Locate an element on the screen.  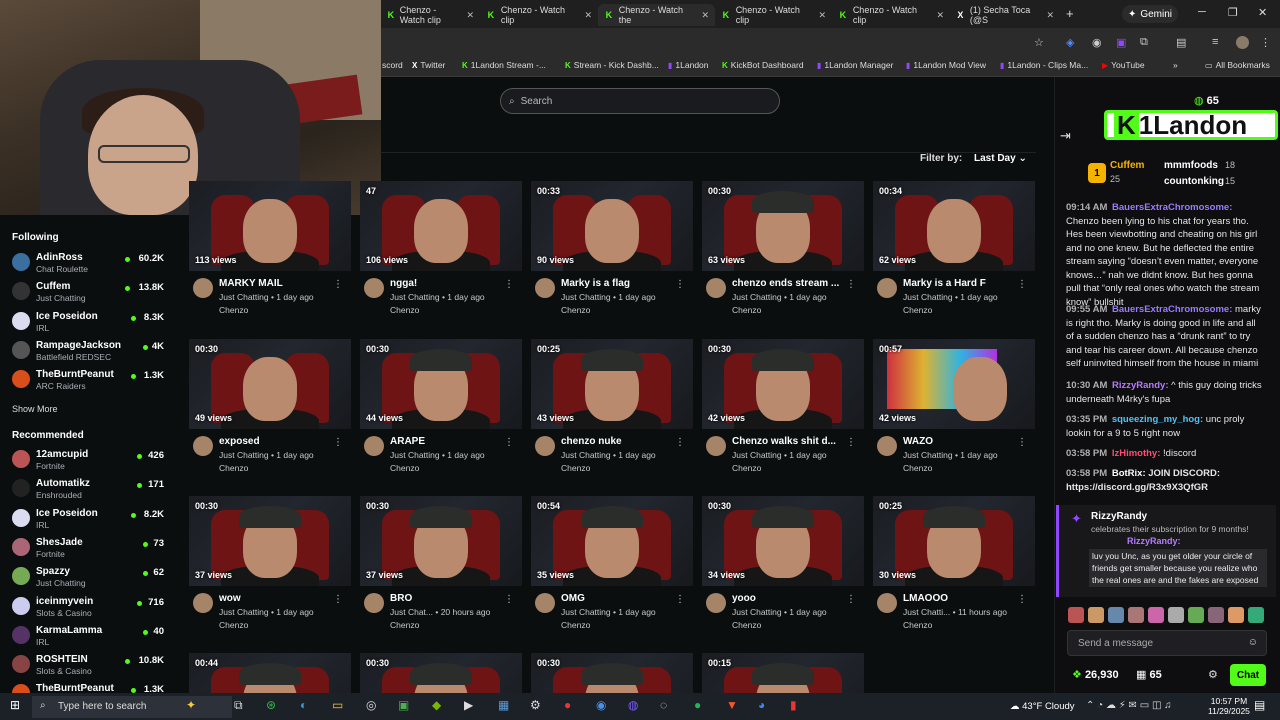
chat-username: squeezing_my_hog: is located at coordinates (1157, 419).